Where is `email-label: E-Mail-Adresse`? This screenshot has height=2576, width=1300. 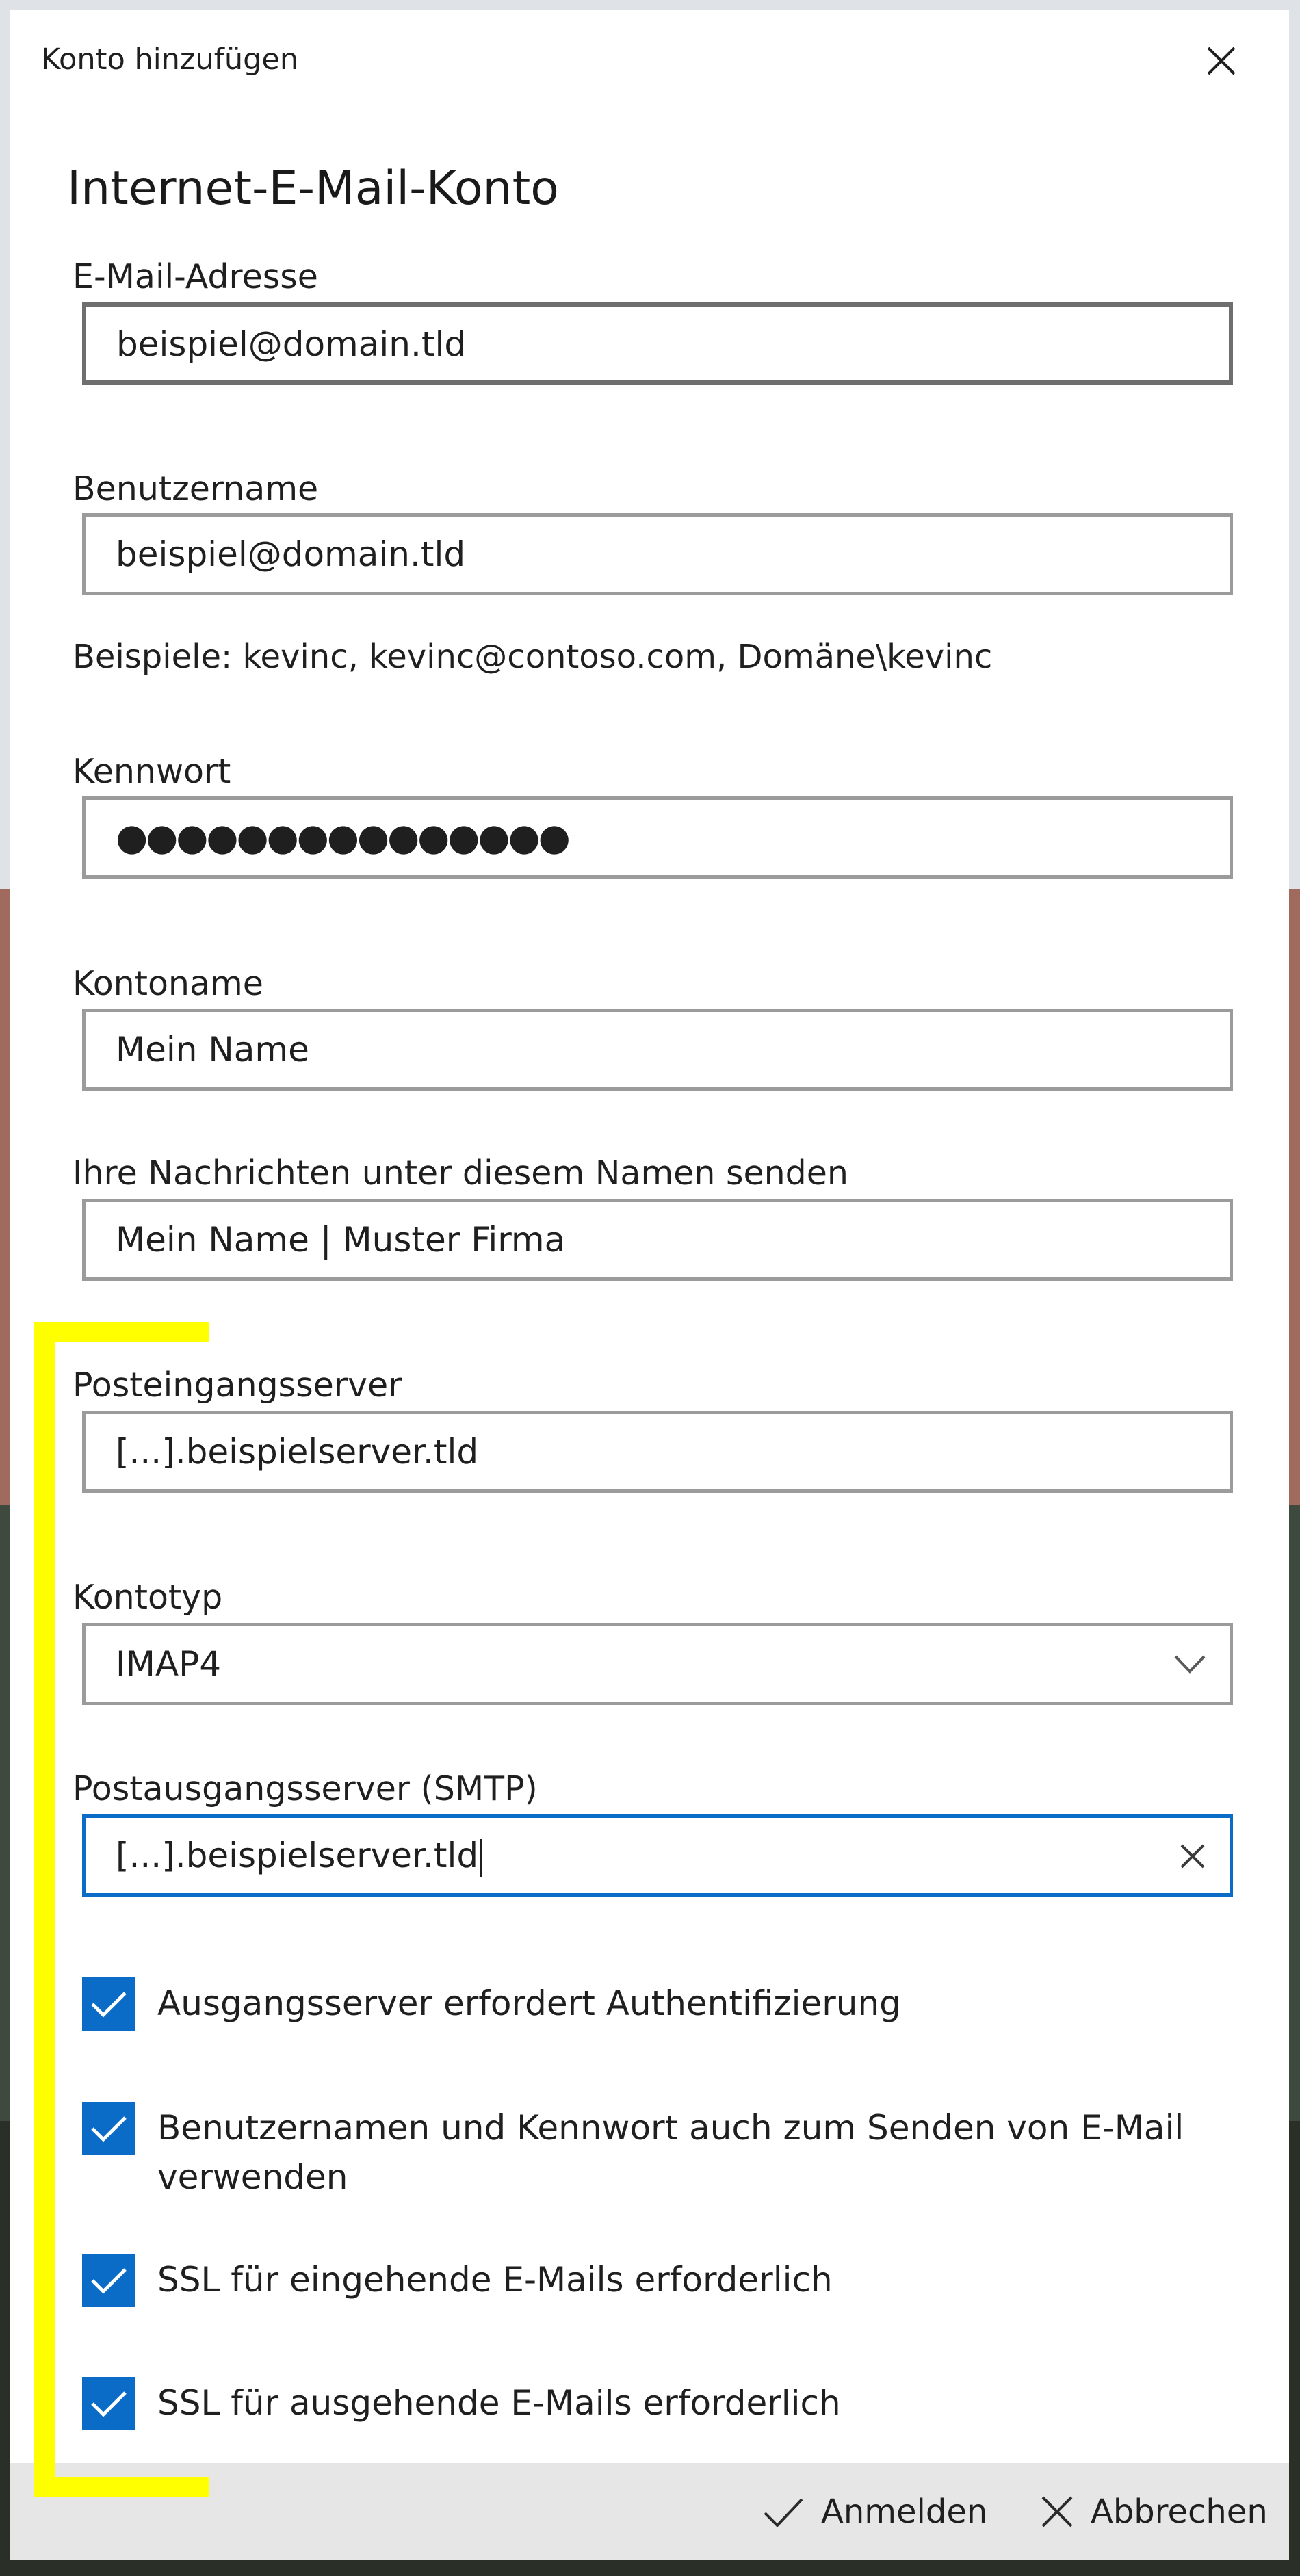
email-label: E-Mail-Adresse is located at coordinates (195, 276).